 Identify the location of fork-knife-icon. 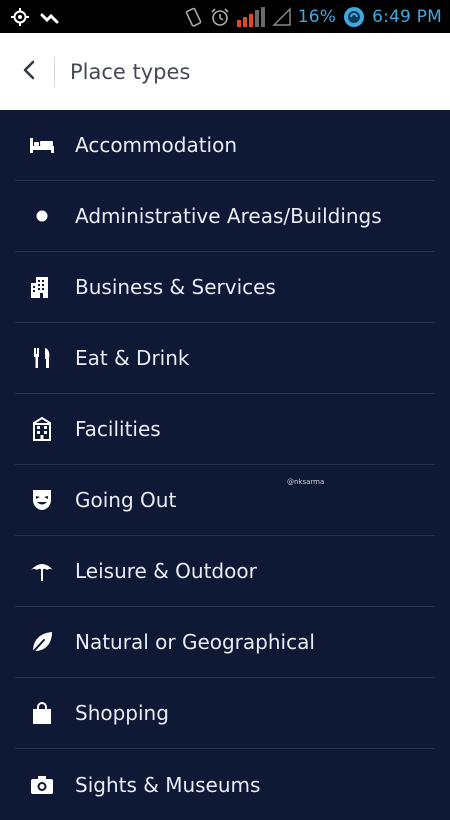
(42, 358).